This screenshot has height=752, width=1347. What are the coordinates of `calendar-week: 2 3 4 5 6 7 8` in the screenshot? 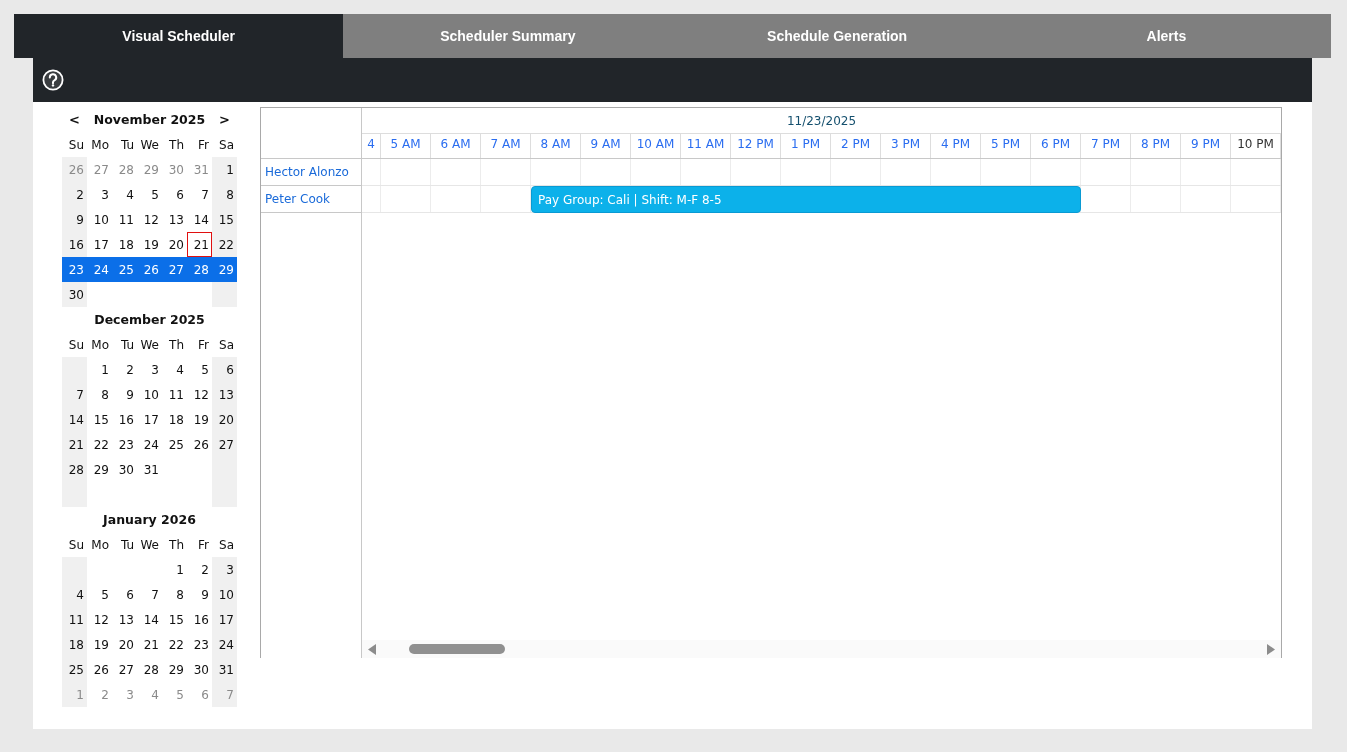 It's located at (149, 194).